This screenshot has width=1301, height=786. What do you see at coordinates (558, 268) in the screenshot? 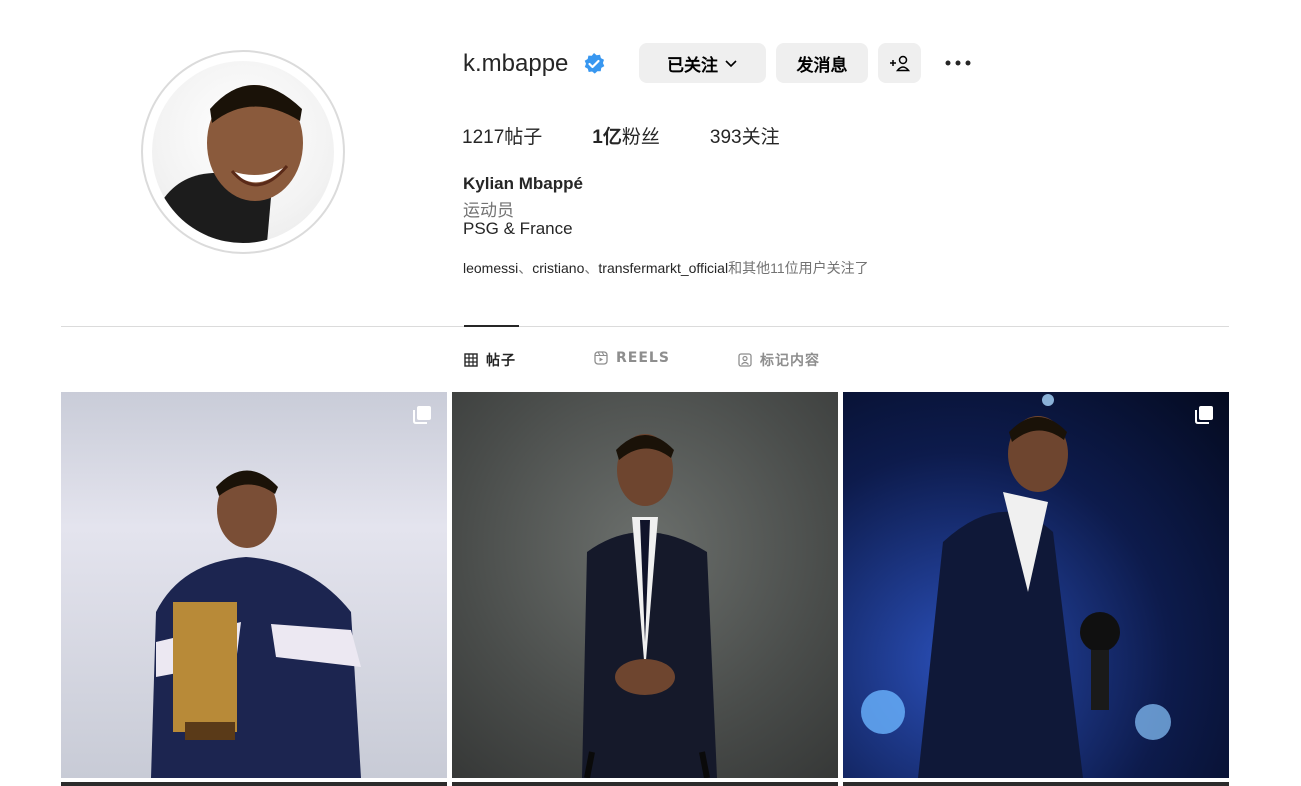
I see `followed-by-account: cristiano` at bounding box center [558, 268].